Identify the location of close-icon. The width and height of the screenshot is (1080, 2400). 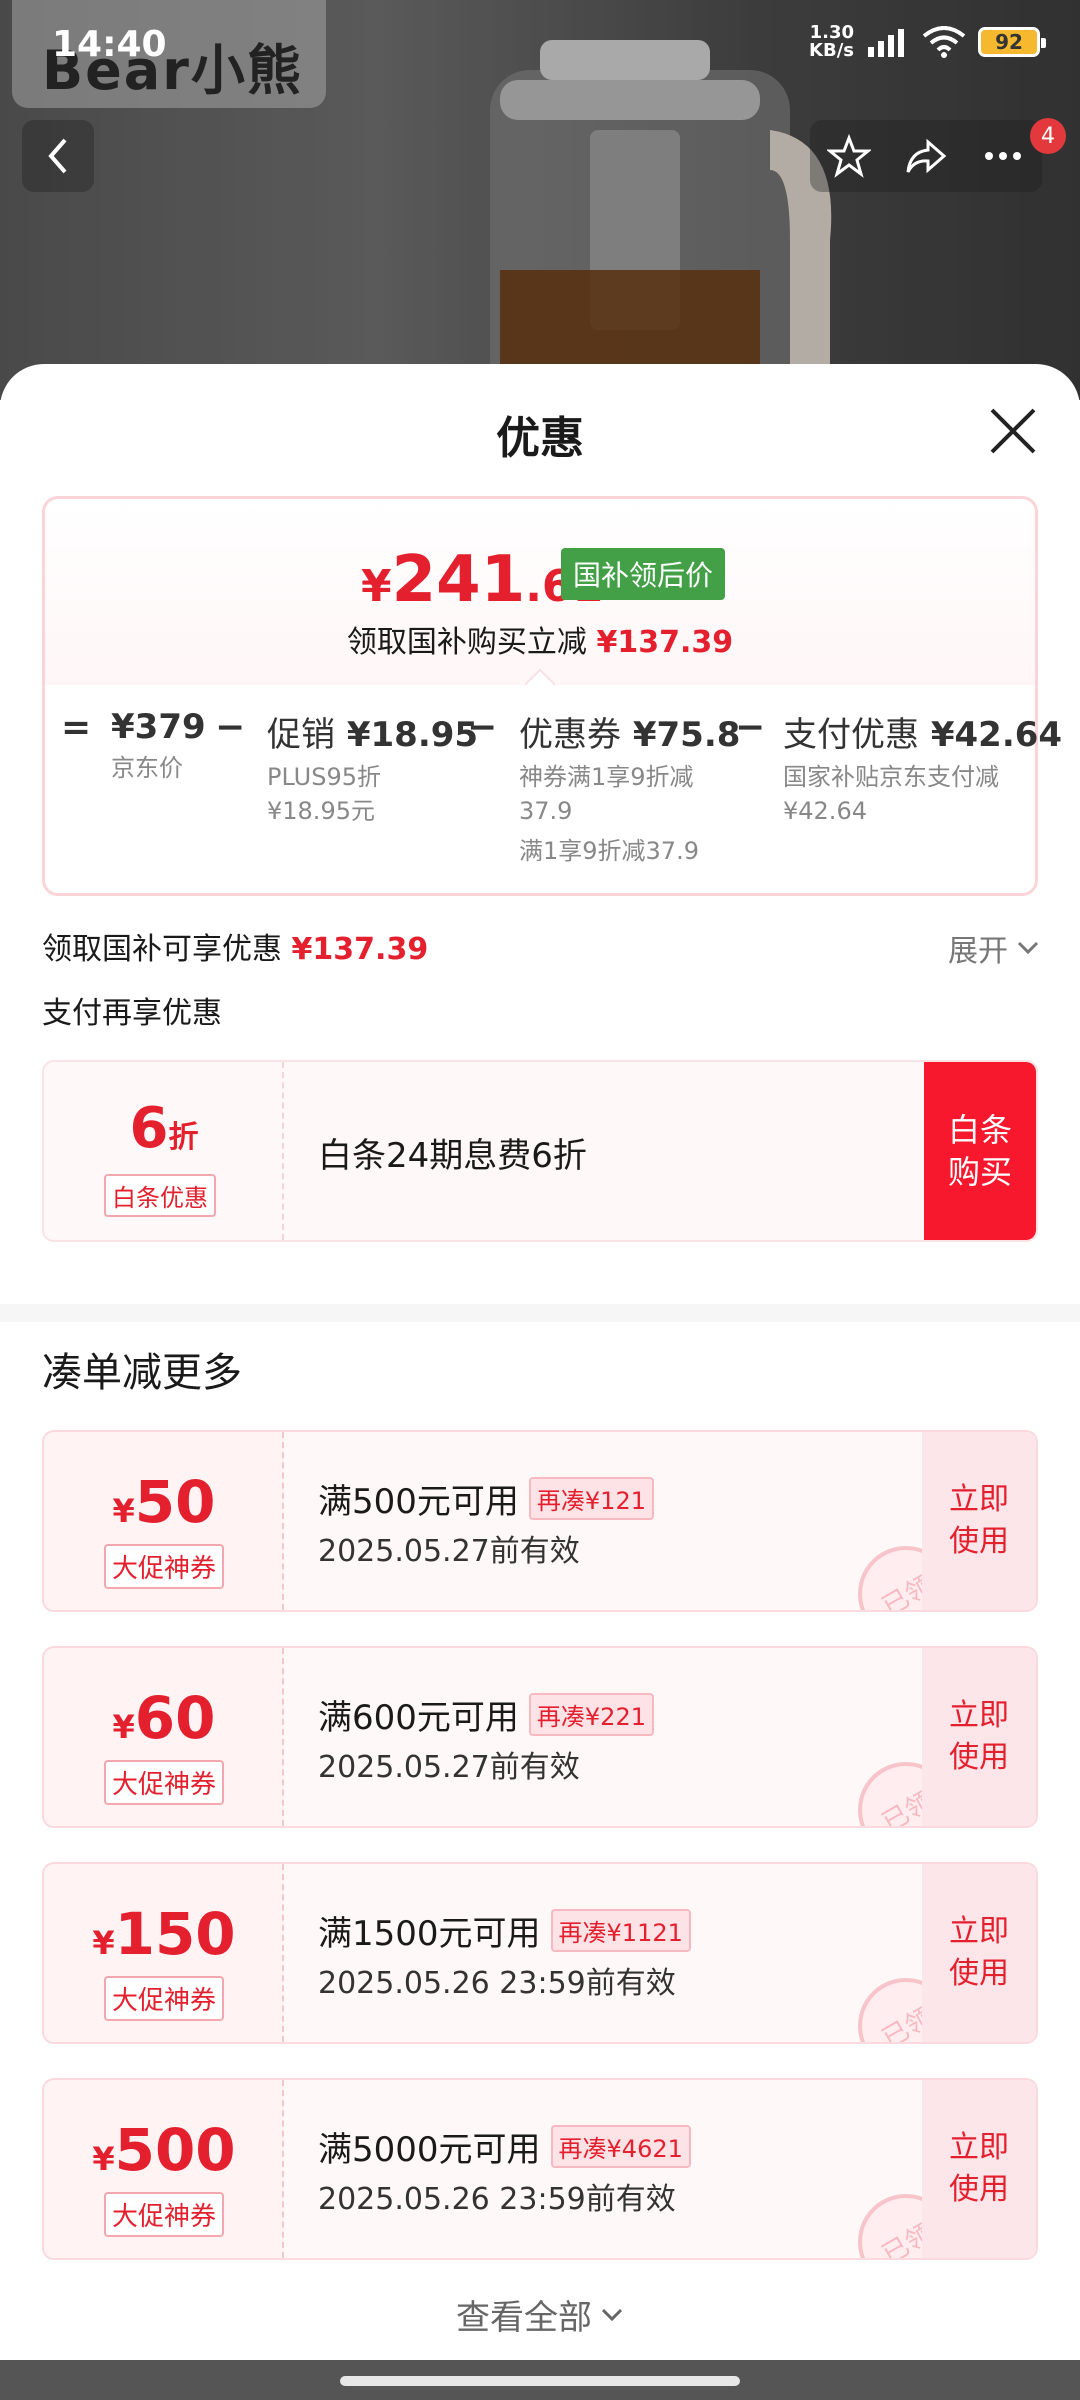
(1013, 431).